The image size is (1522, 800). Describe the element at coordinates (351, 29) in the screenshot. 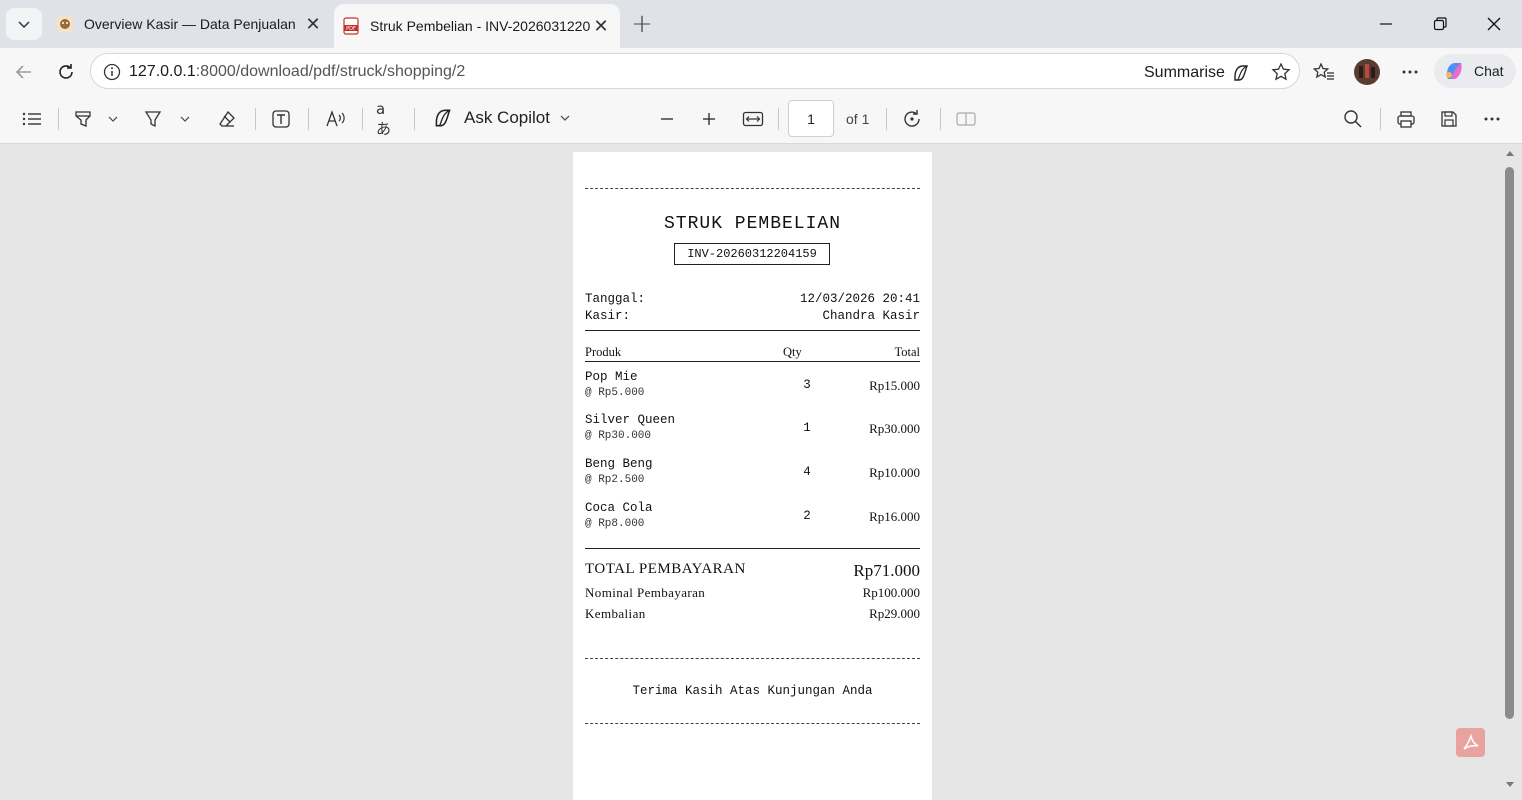

I see `svg-text: PDF` at that location.